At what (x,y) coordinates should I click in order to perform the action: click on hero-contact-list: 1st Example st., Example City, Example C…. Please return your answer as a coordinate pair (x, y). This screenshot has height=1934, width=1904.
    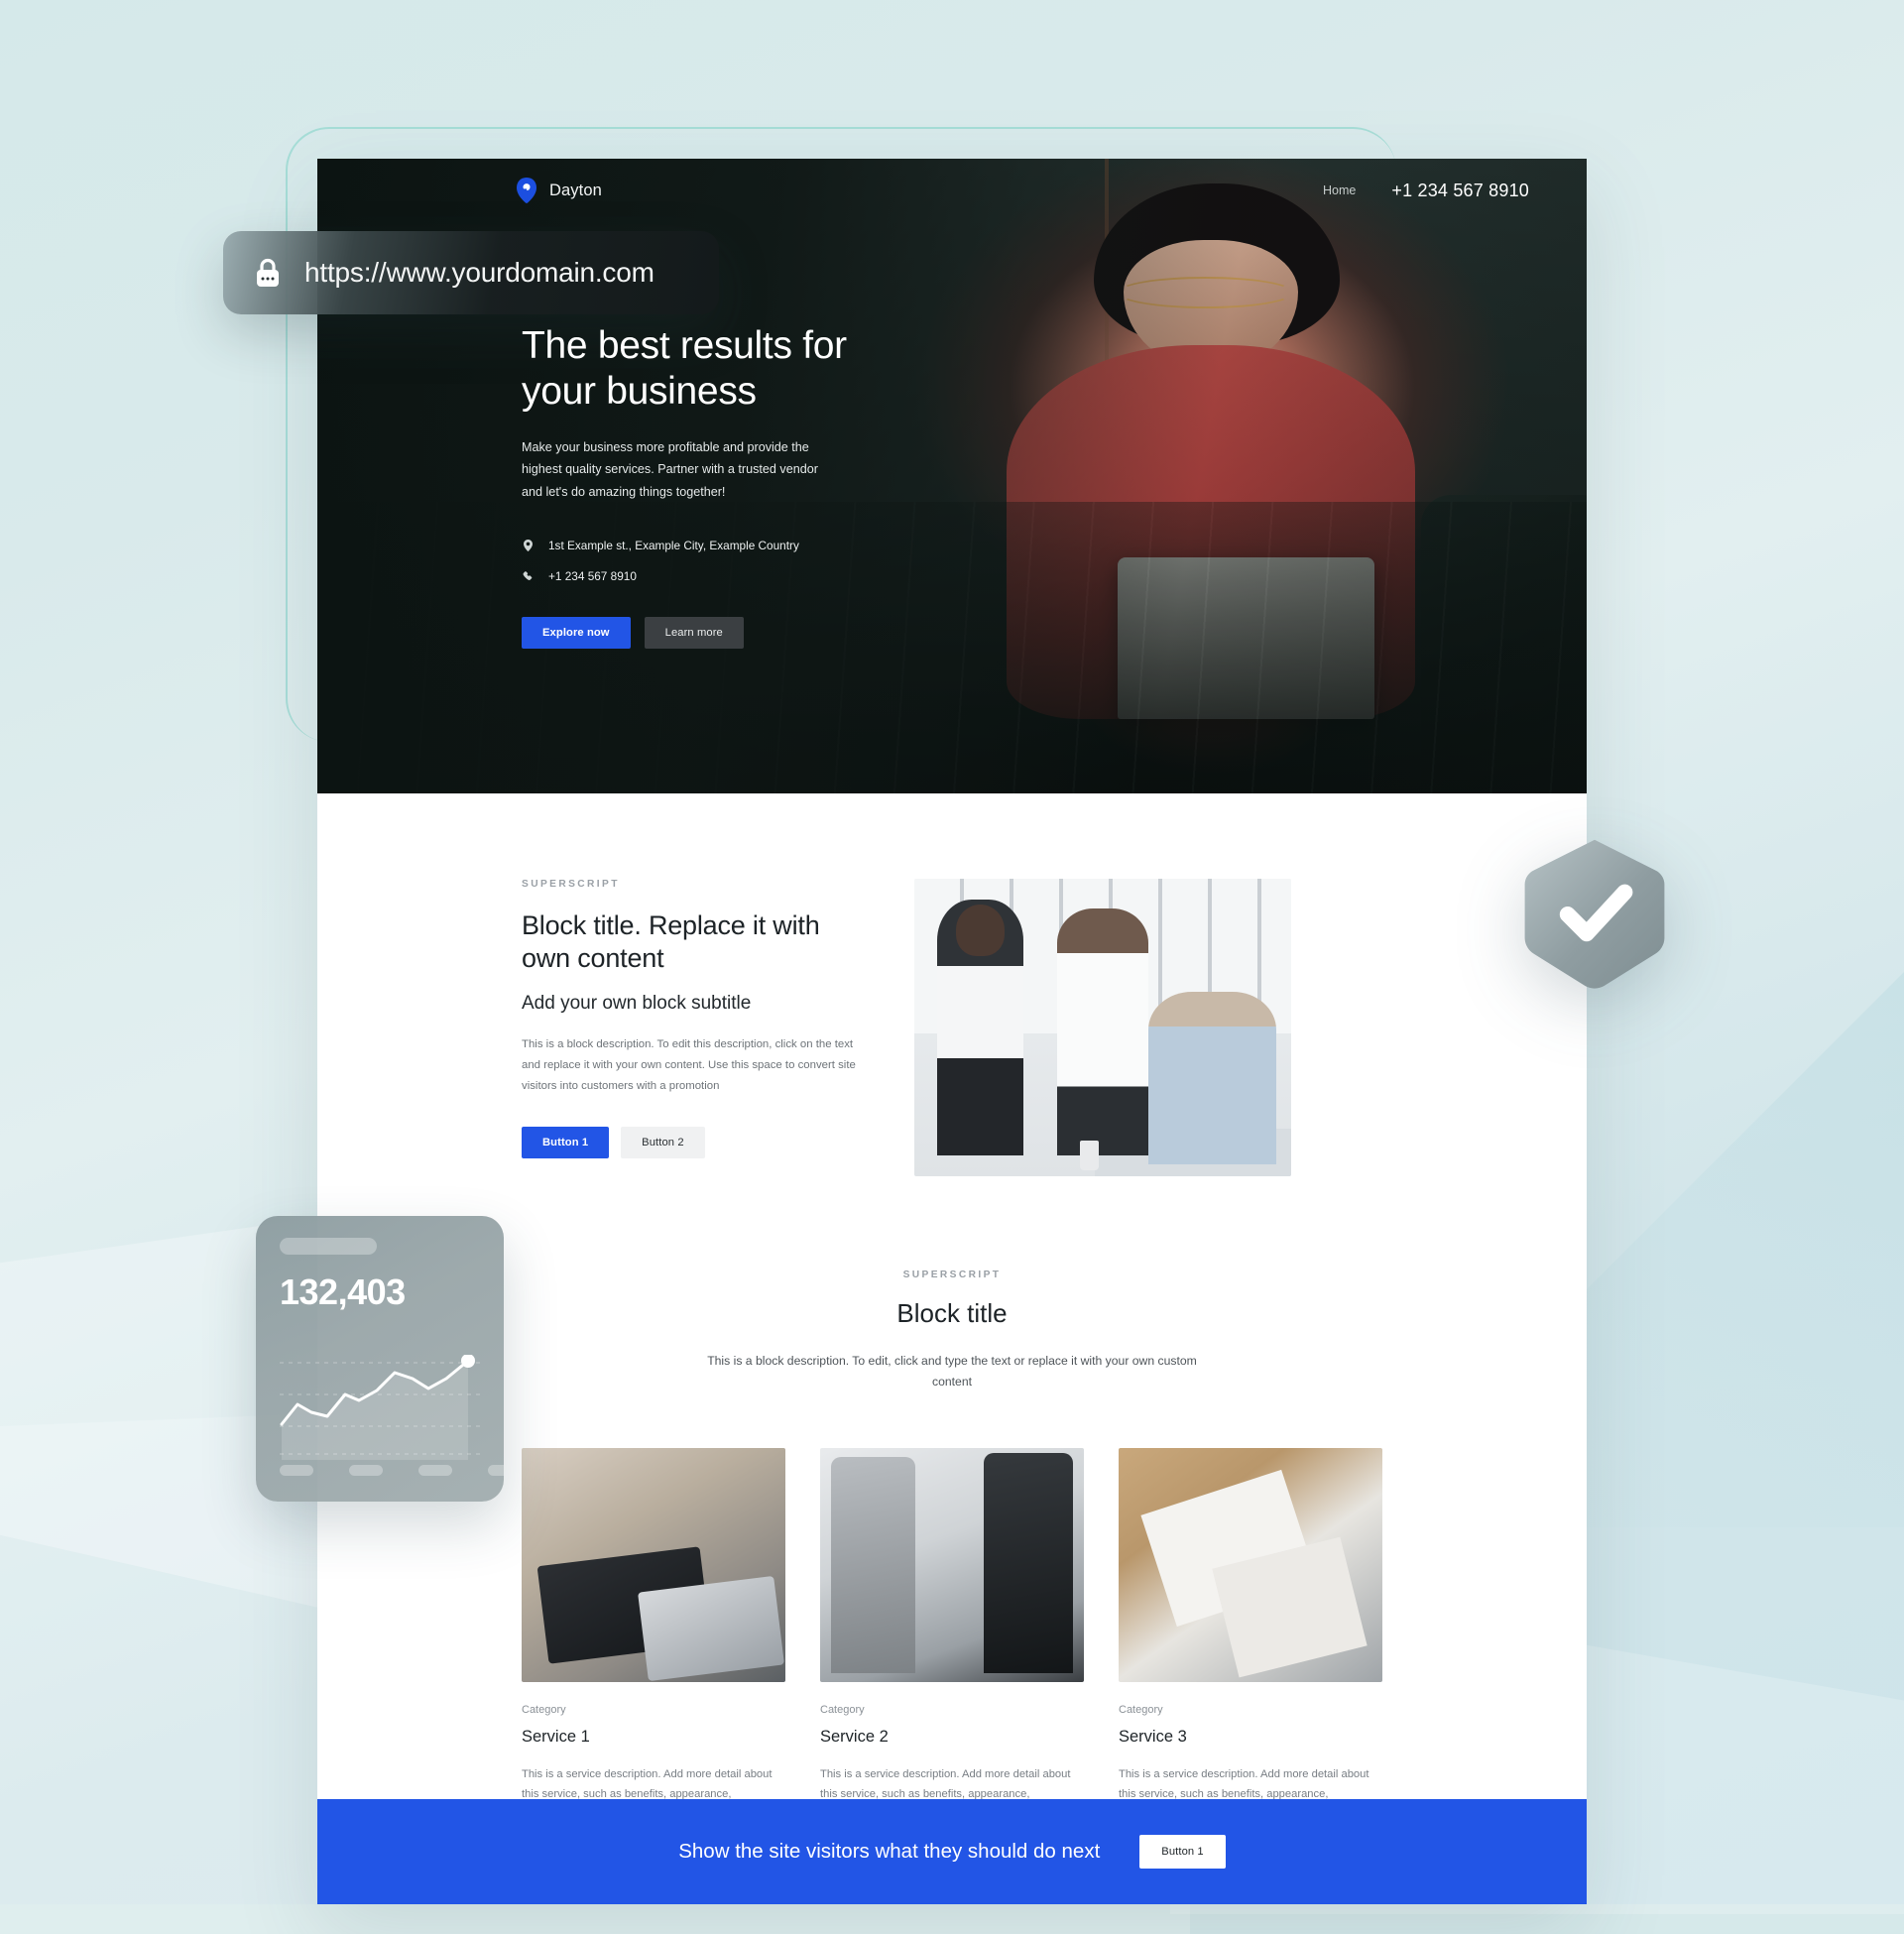
    Looking at the image, I should click on (735, 561).